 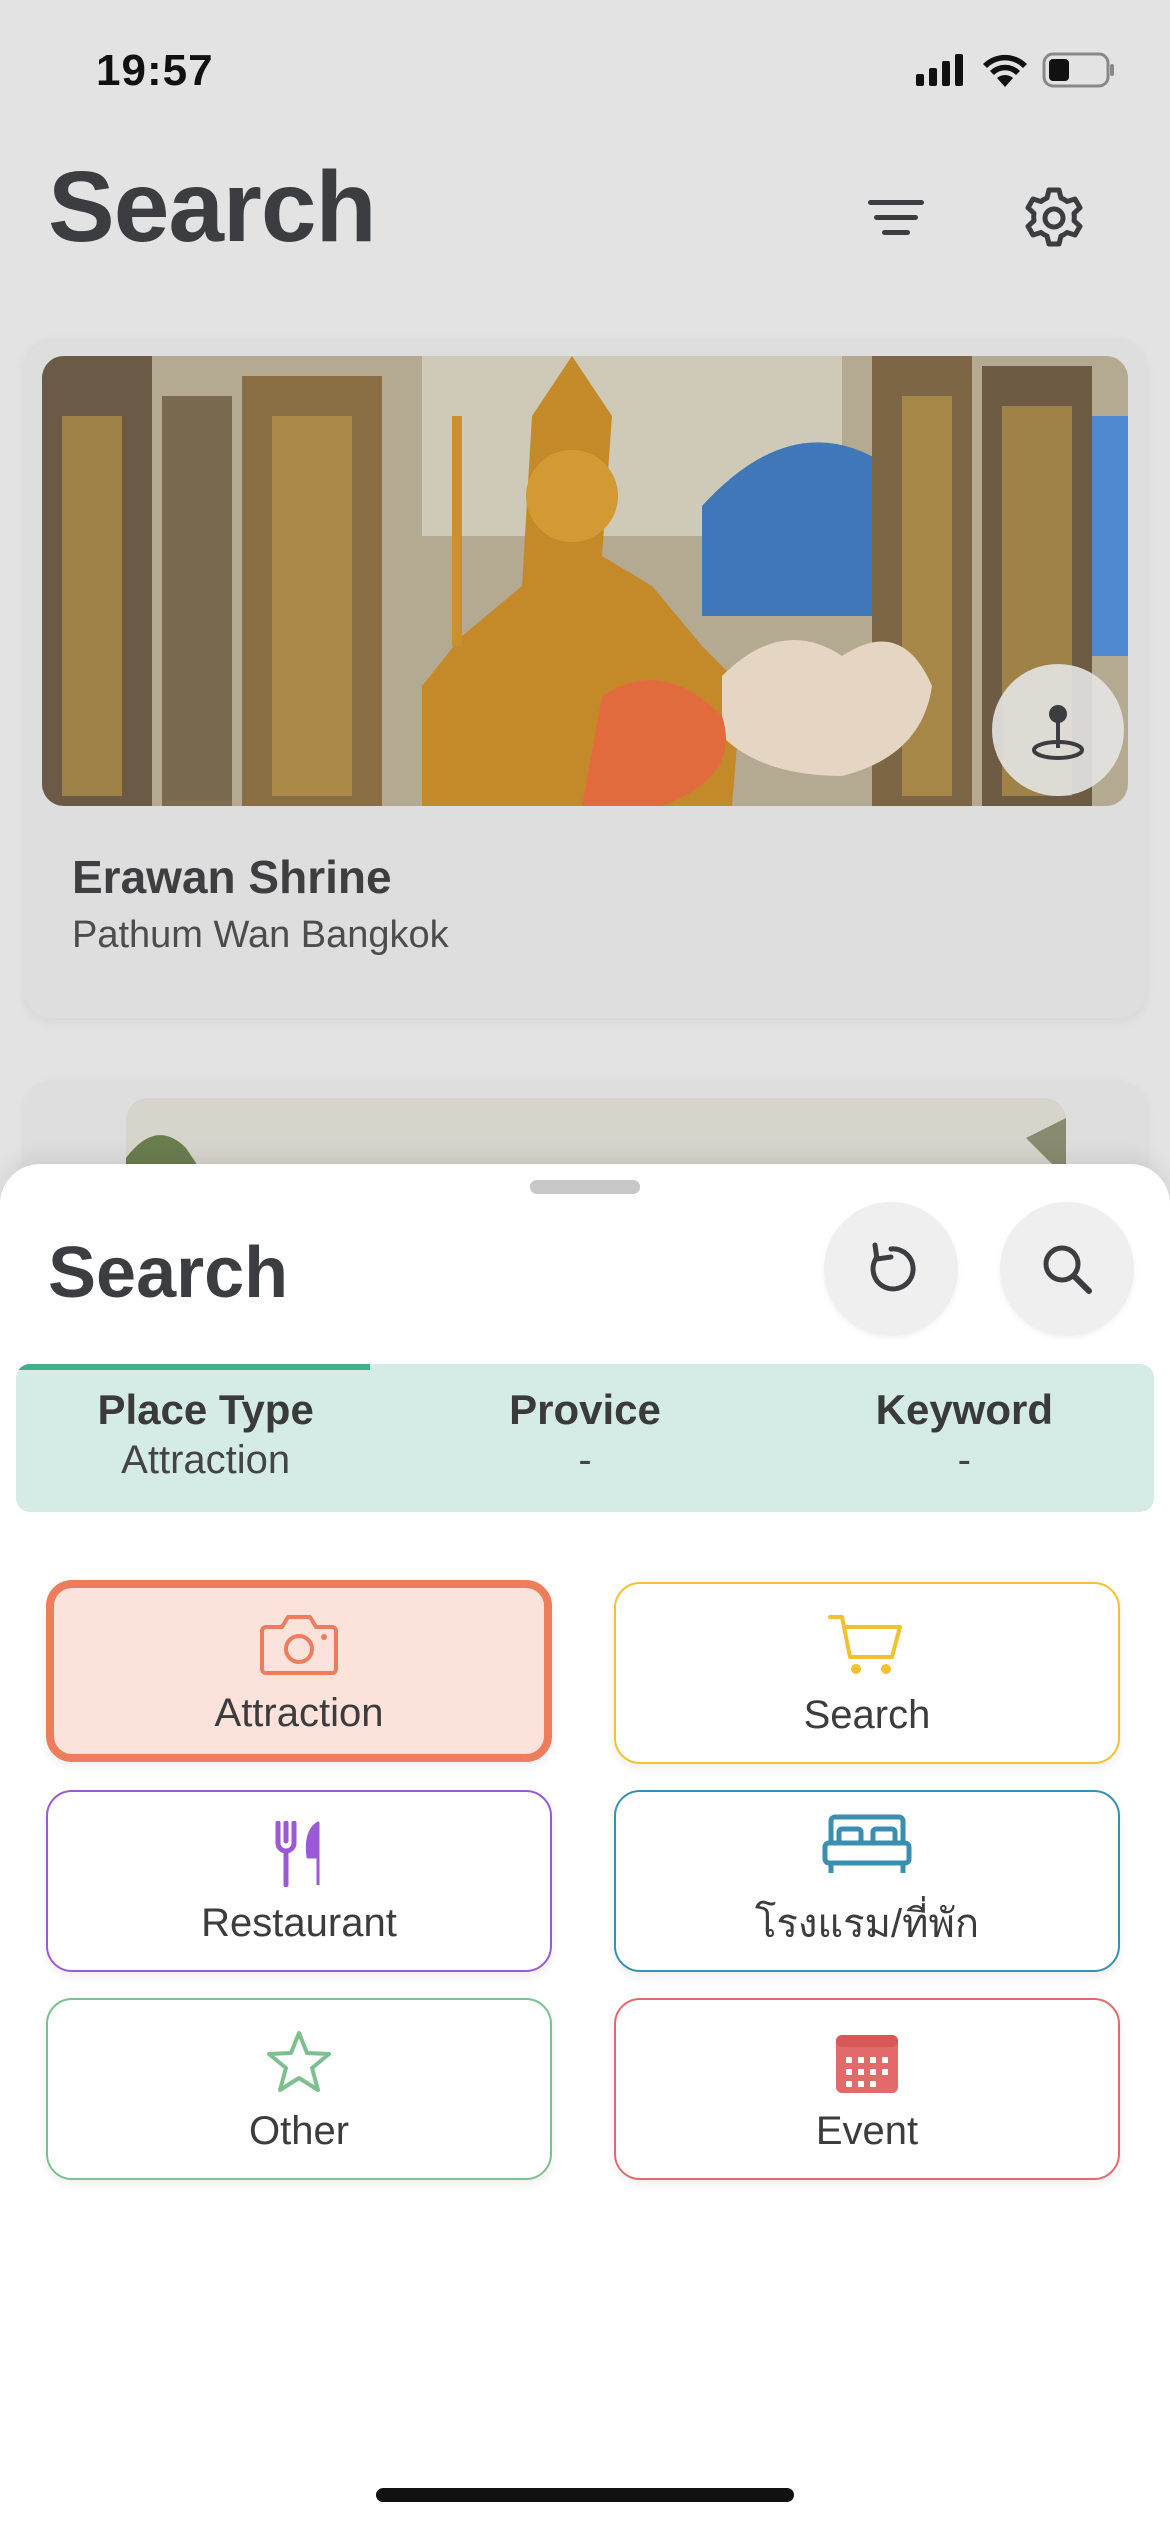 I want to click on tab-keyword: Keyword -, so click(x=964, y=1438).